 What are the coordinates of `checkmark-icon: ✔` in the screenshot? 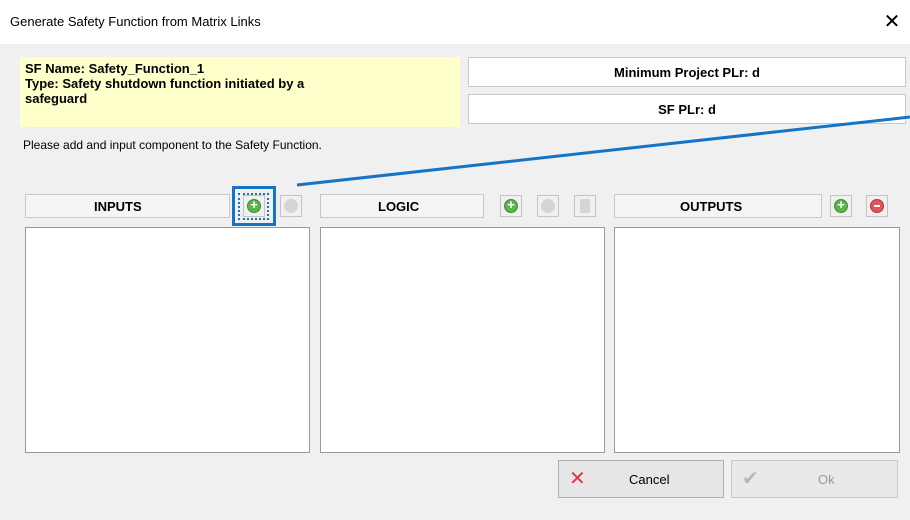 It's located at (750, 479).